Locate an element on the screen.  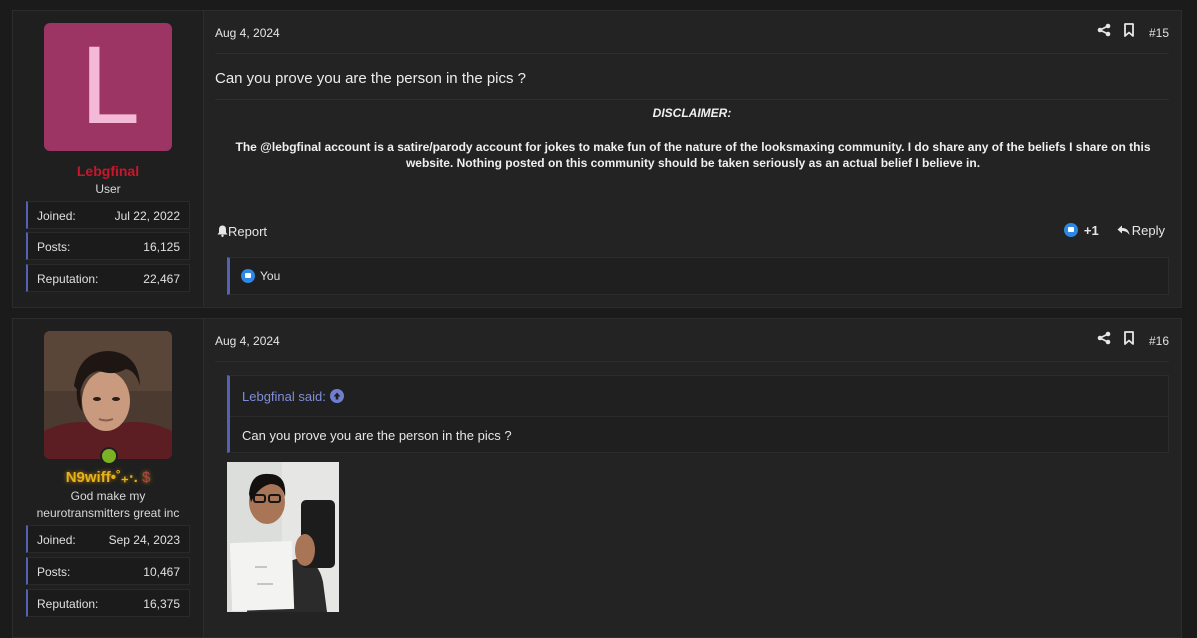
reacted-by: You is located at coordinates (270, 276).